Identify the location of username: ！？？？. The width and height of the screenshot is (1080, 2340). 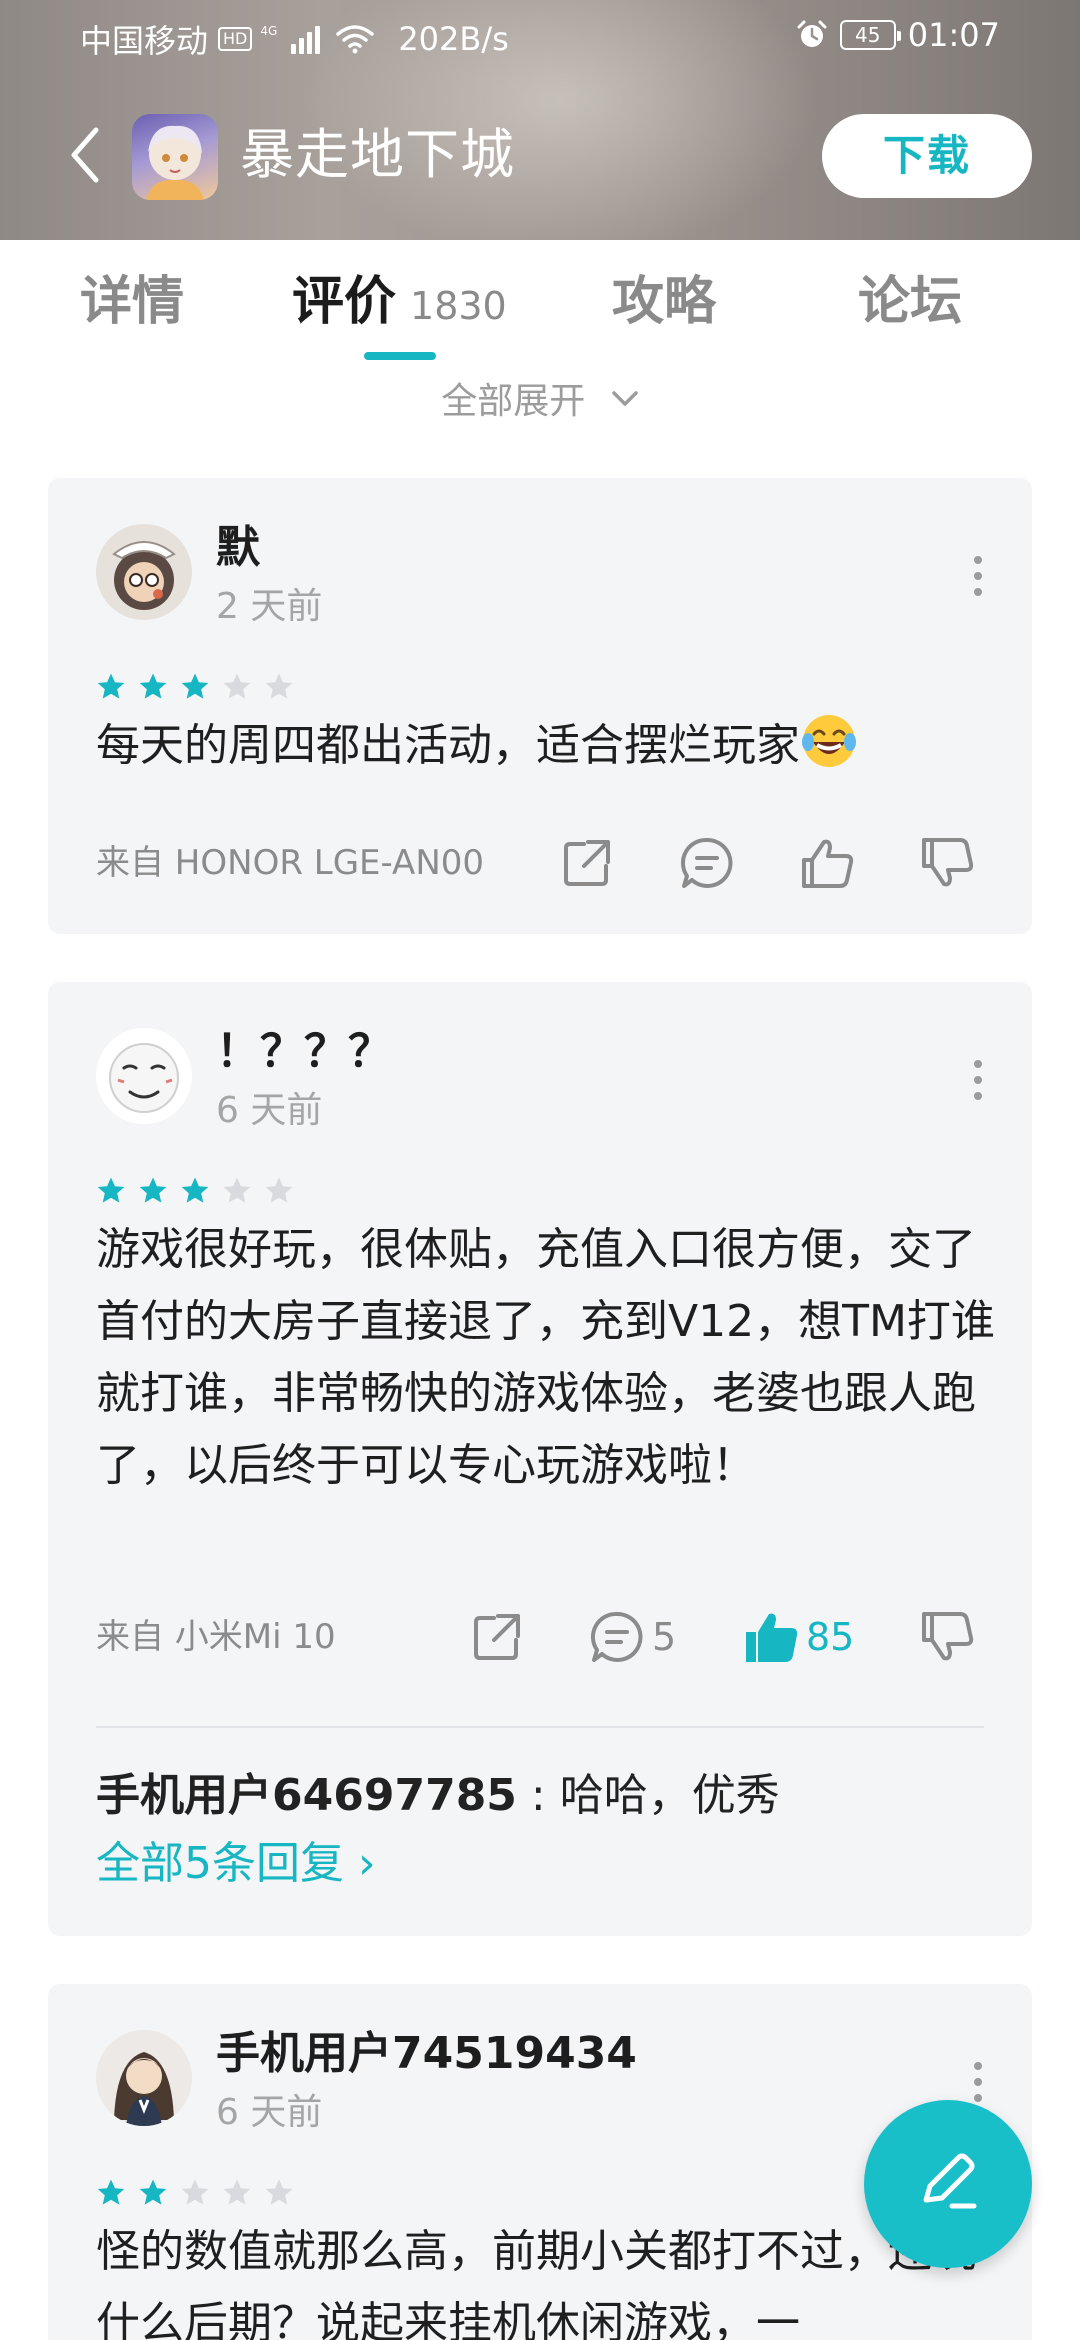
(304, 1052).